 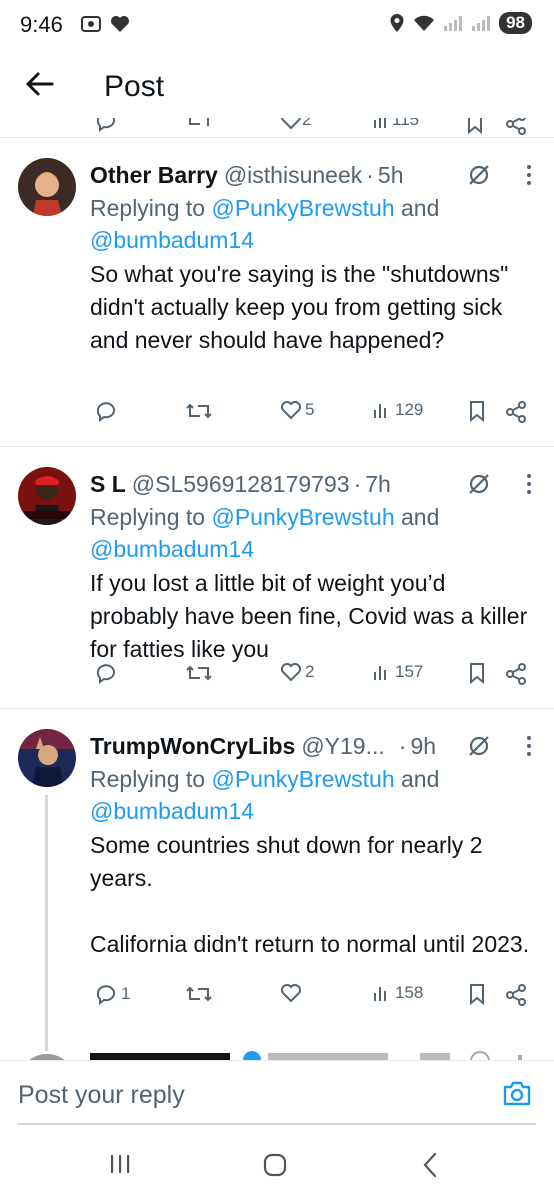 I want to click on views-action: 115, so click(x=395, y=124).